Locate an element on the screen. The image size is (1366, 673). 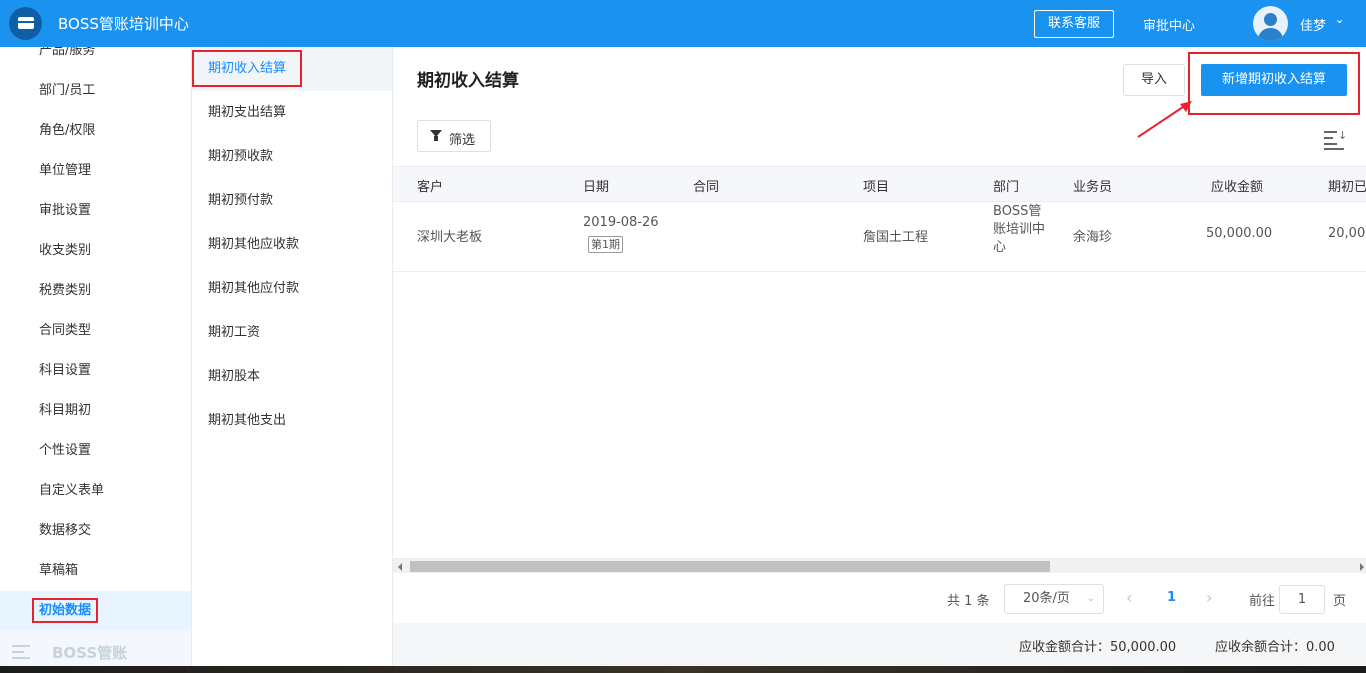
summary-bar: 应收金额合计：50,000.00 应收余额合计：0.00 is located at coordinates (879, 644).